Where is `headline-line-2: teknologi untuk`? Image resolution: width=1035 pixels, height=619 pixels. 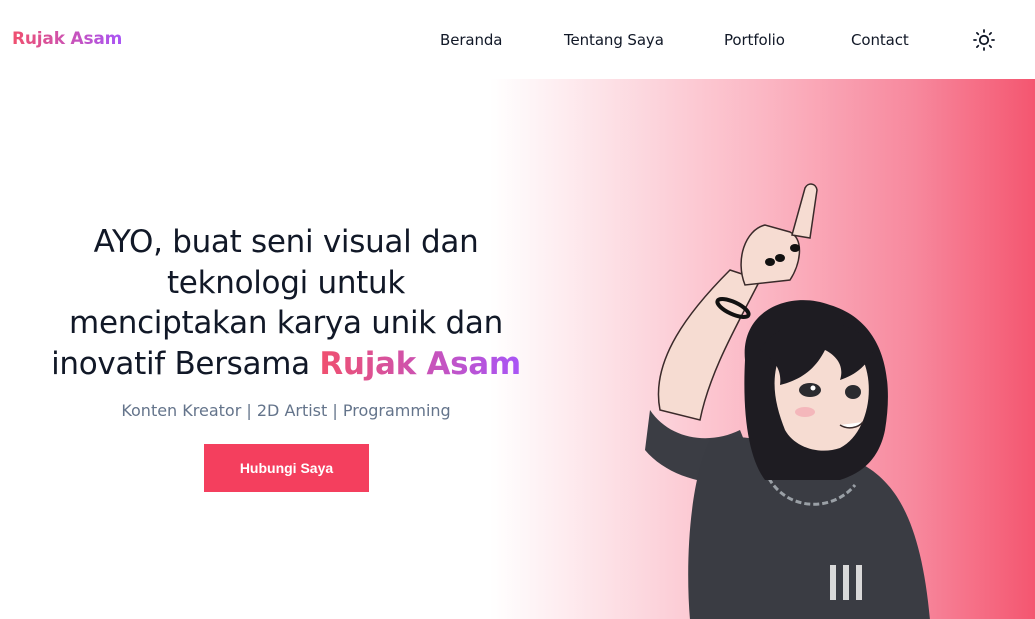 headline-line-2: teknologi untuk is located at coordinates (286, 282).